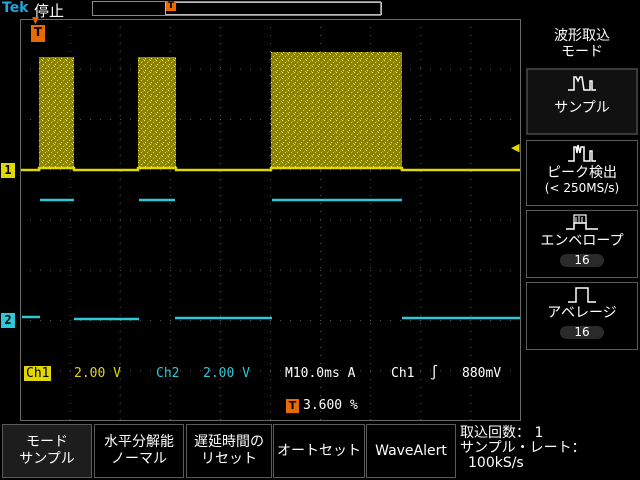 The image size is (640, 480). I want to click on ch1-ground-marker: 1, so click(8, 170).